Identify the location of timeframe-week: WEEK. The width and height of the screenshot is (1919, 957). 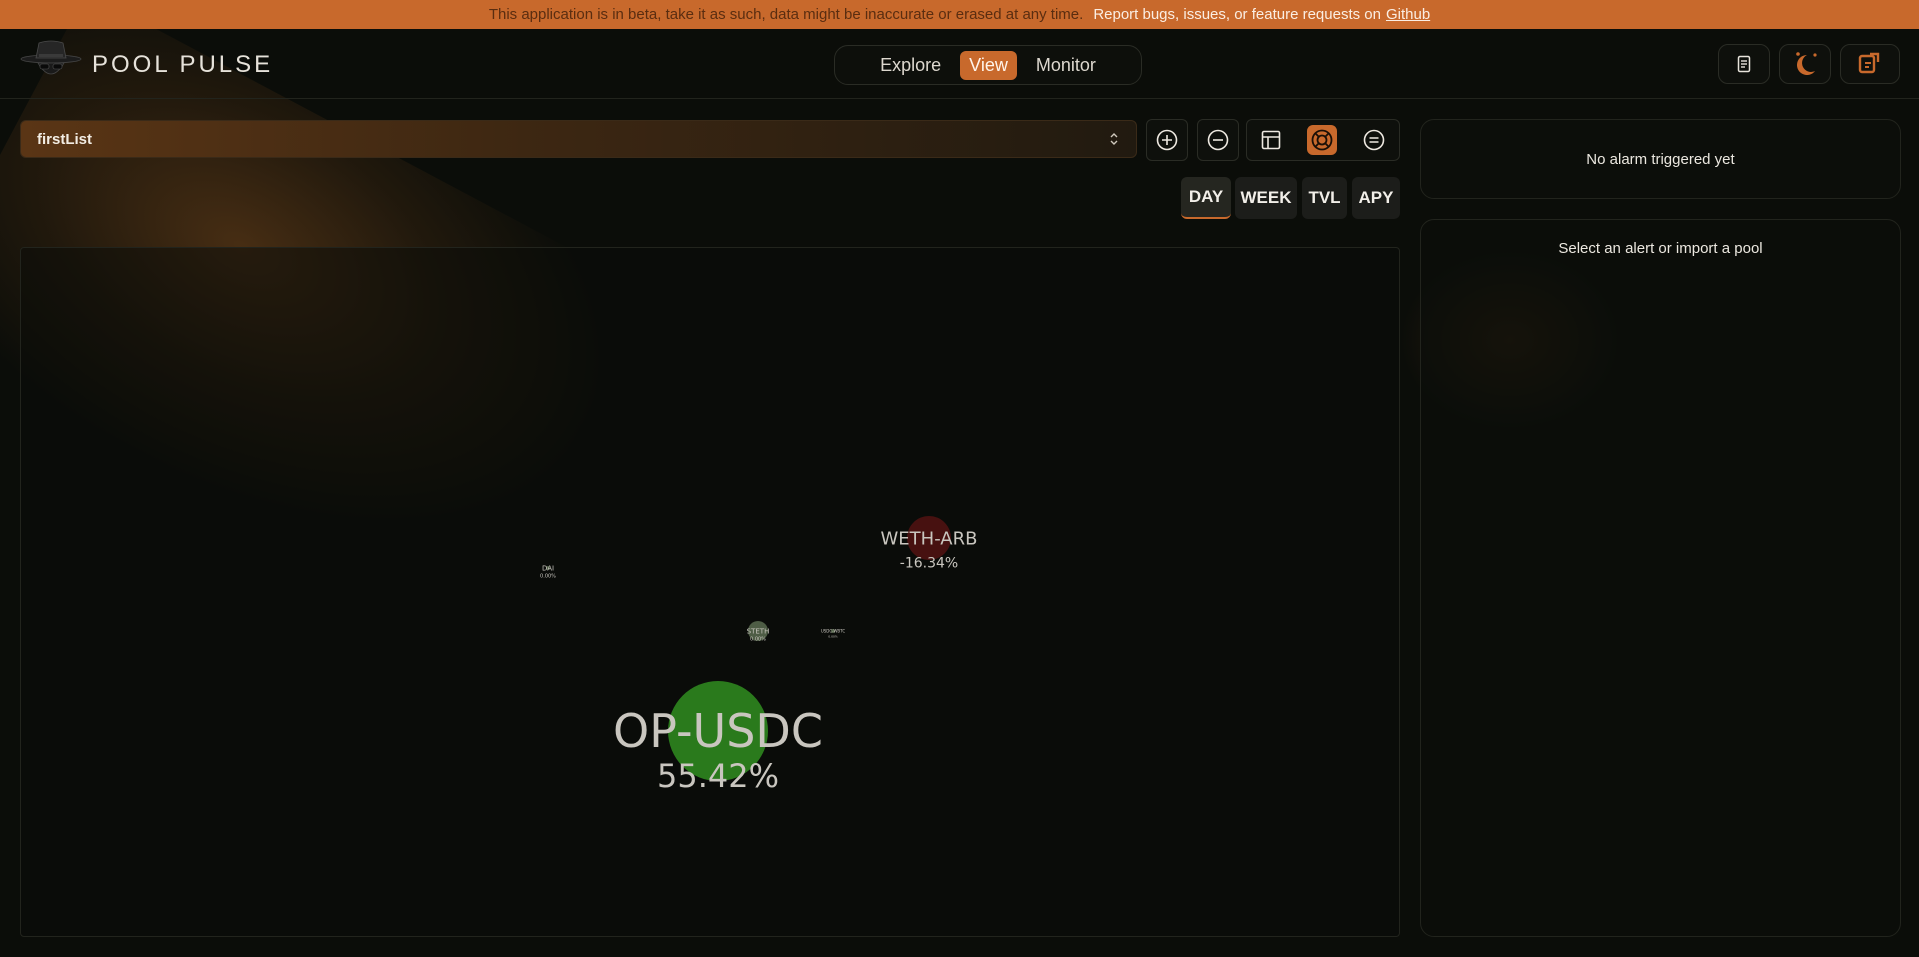
(1266, 198).